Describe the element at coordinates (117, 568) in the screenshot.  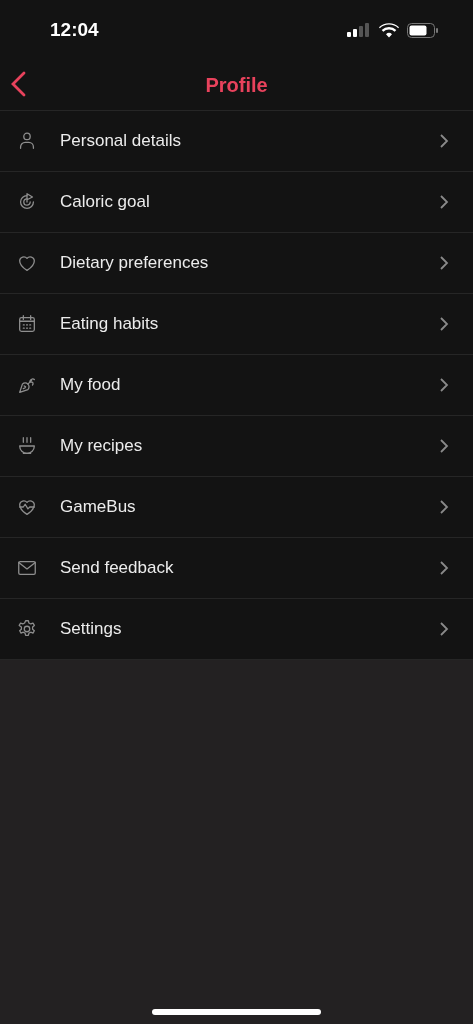
I see `menu-item-label: Send feedback` at that location.